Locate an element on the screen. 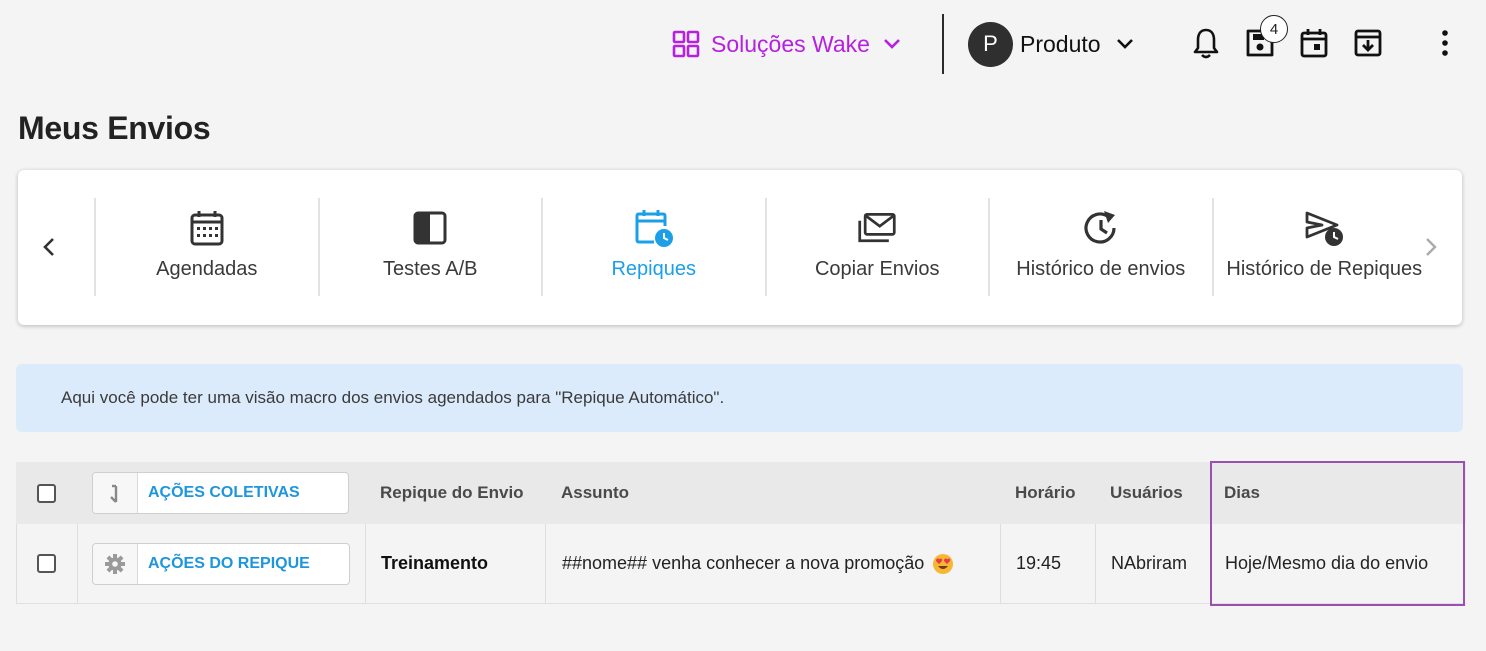 The width and height of the screenshot is (1486, 651). more-options-button is located at coordinates (1445, 43).